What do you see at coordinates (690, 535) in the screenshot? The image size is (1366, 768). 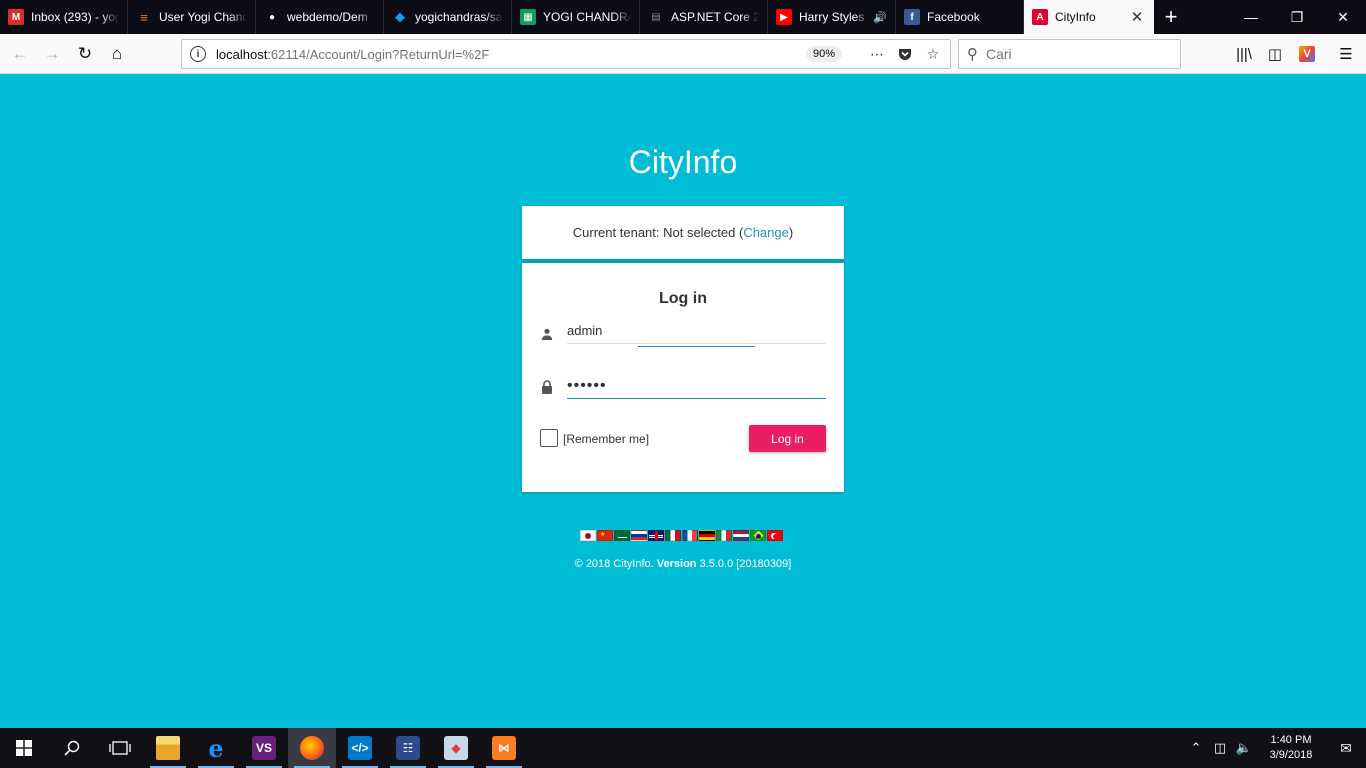 I see `flag-france-icon` at bounding box center [690, 535].